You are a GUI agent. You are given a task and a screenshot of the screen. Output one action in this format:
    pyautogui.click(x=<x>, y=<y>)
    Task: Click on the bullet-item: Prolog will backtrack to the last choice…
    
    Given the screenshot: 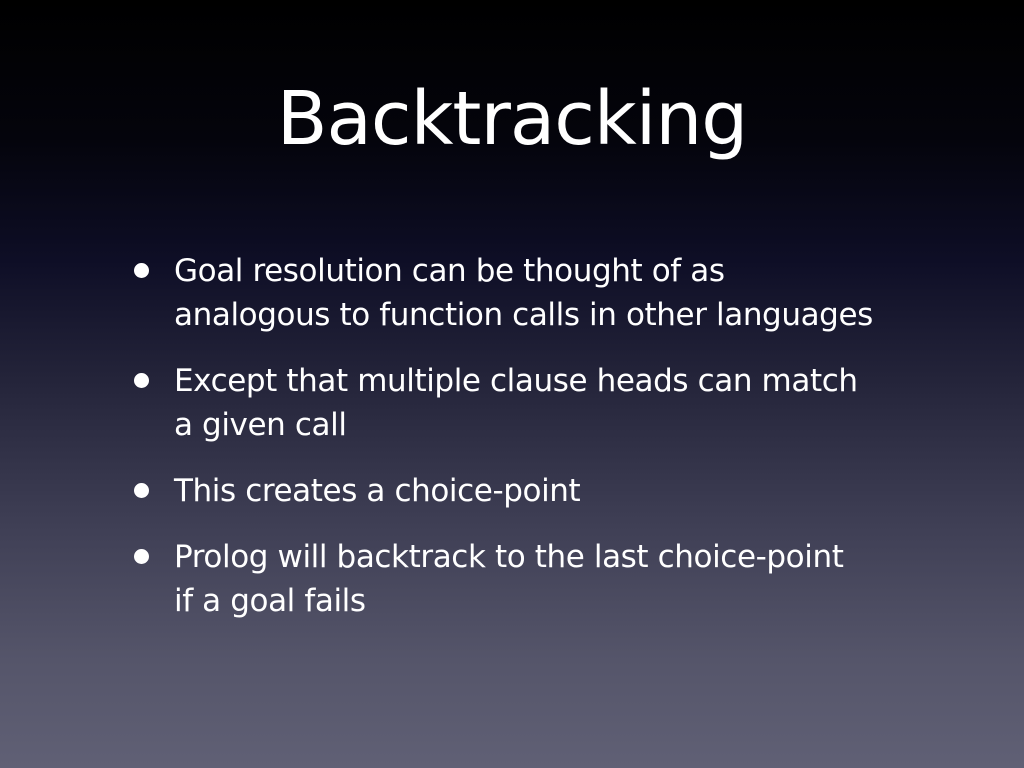 What is the action you would take?
    pyautogui.click(x=540, y=579)
    